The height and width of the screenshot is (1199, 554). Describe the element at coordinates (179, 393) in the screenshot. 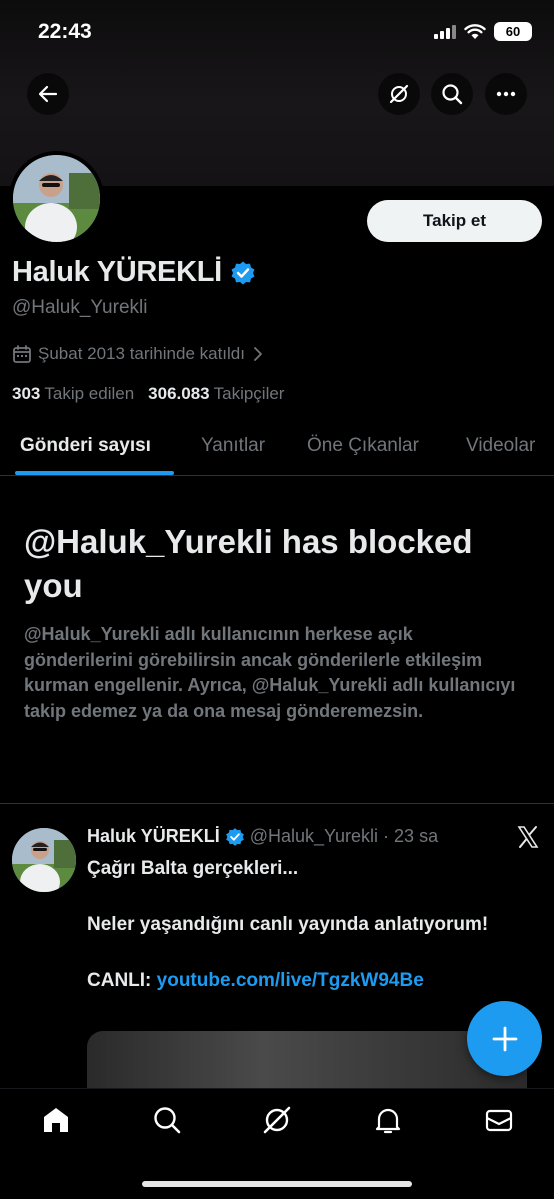

I see `followers-count: 306.083` at that location.